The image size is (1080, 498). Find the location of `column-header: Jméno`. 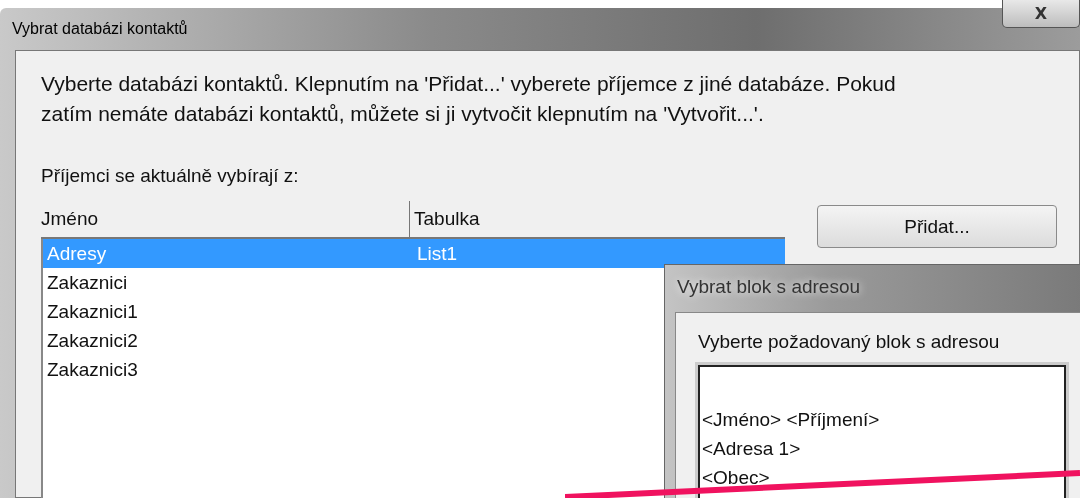

column-header: Jméno is located at coordinates (225, 219).